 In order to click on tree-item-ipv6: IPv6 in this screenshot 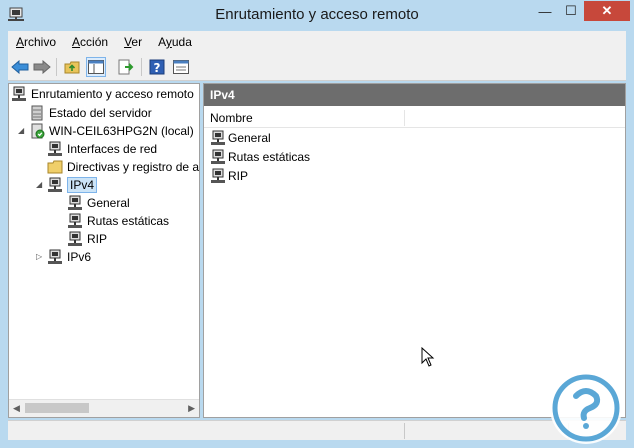, I will do `click(69, 257)`.